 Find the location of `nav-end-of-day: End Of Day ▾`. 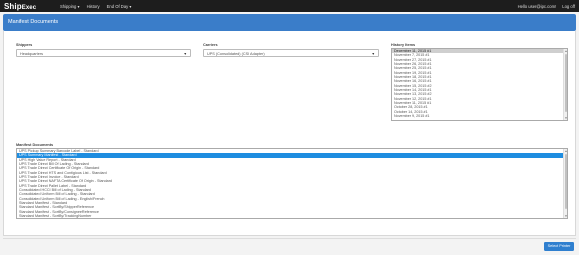

nav-end-of-day: End Of Day ▾ is located at coordinates (119, 6).